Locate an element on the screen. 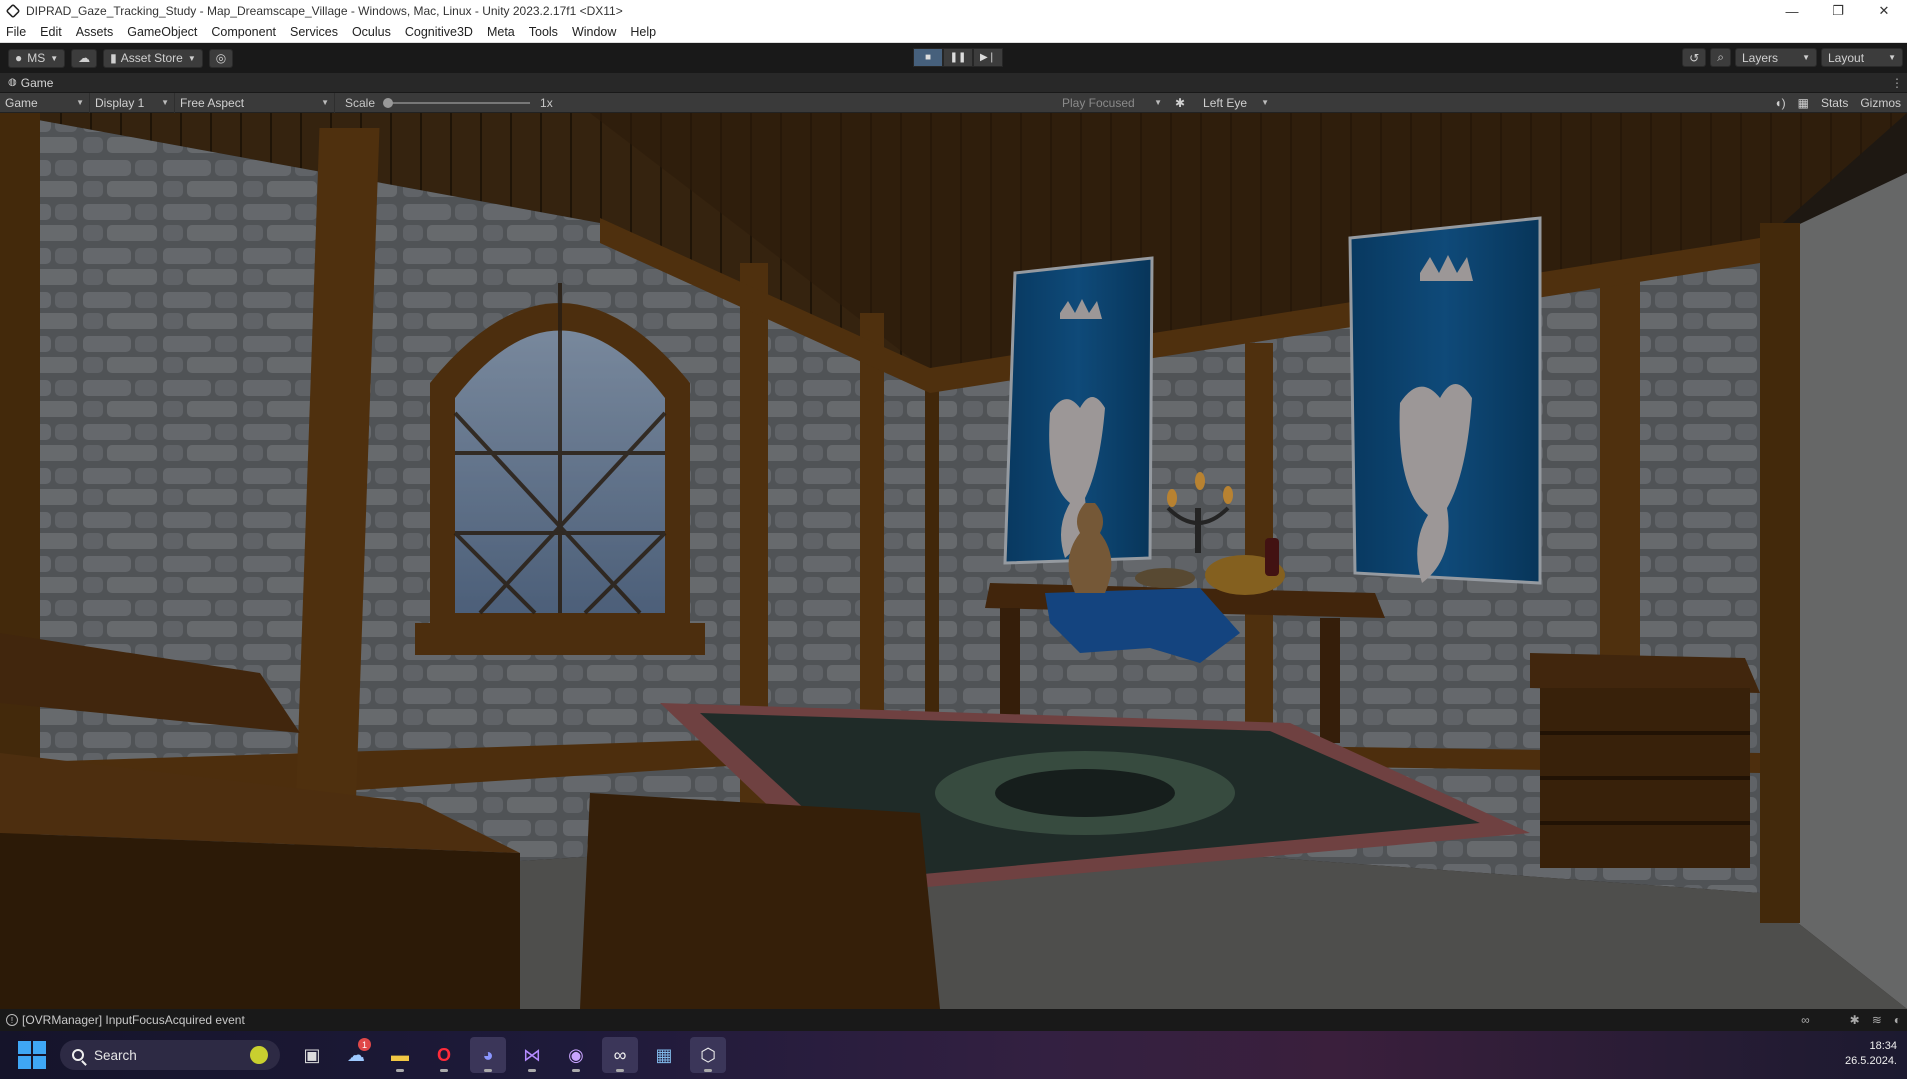 This screenshot has width=1907, height=1079. status-message: [OVRManager] InputFocusAcquired event is located at coordinates (133, 1020).